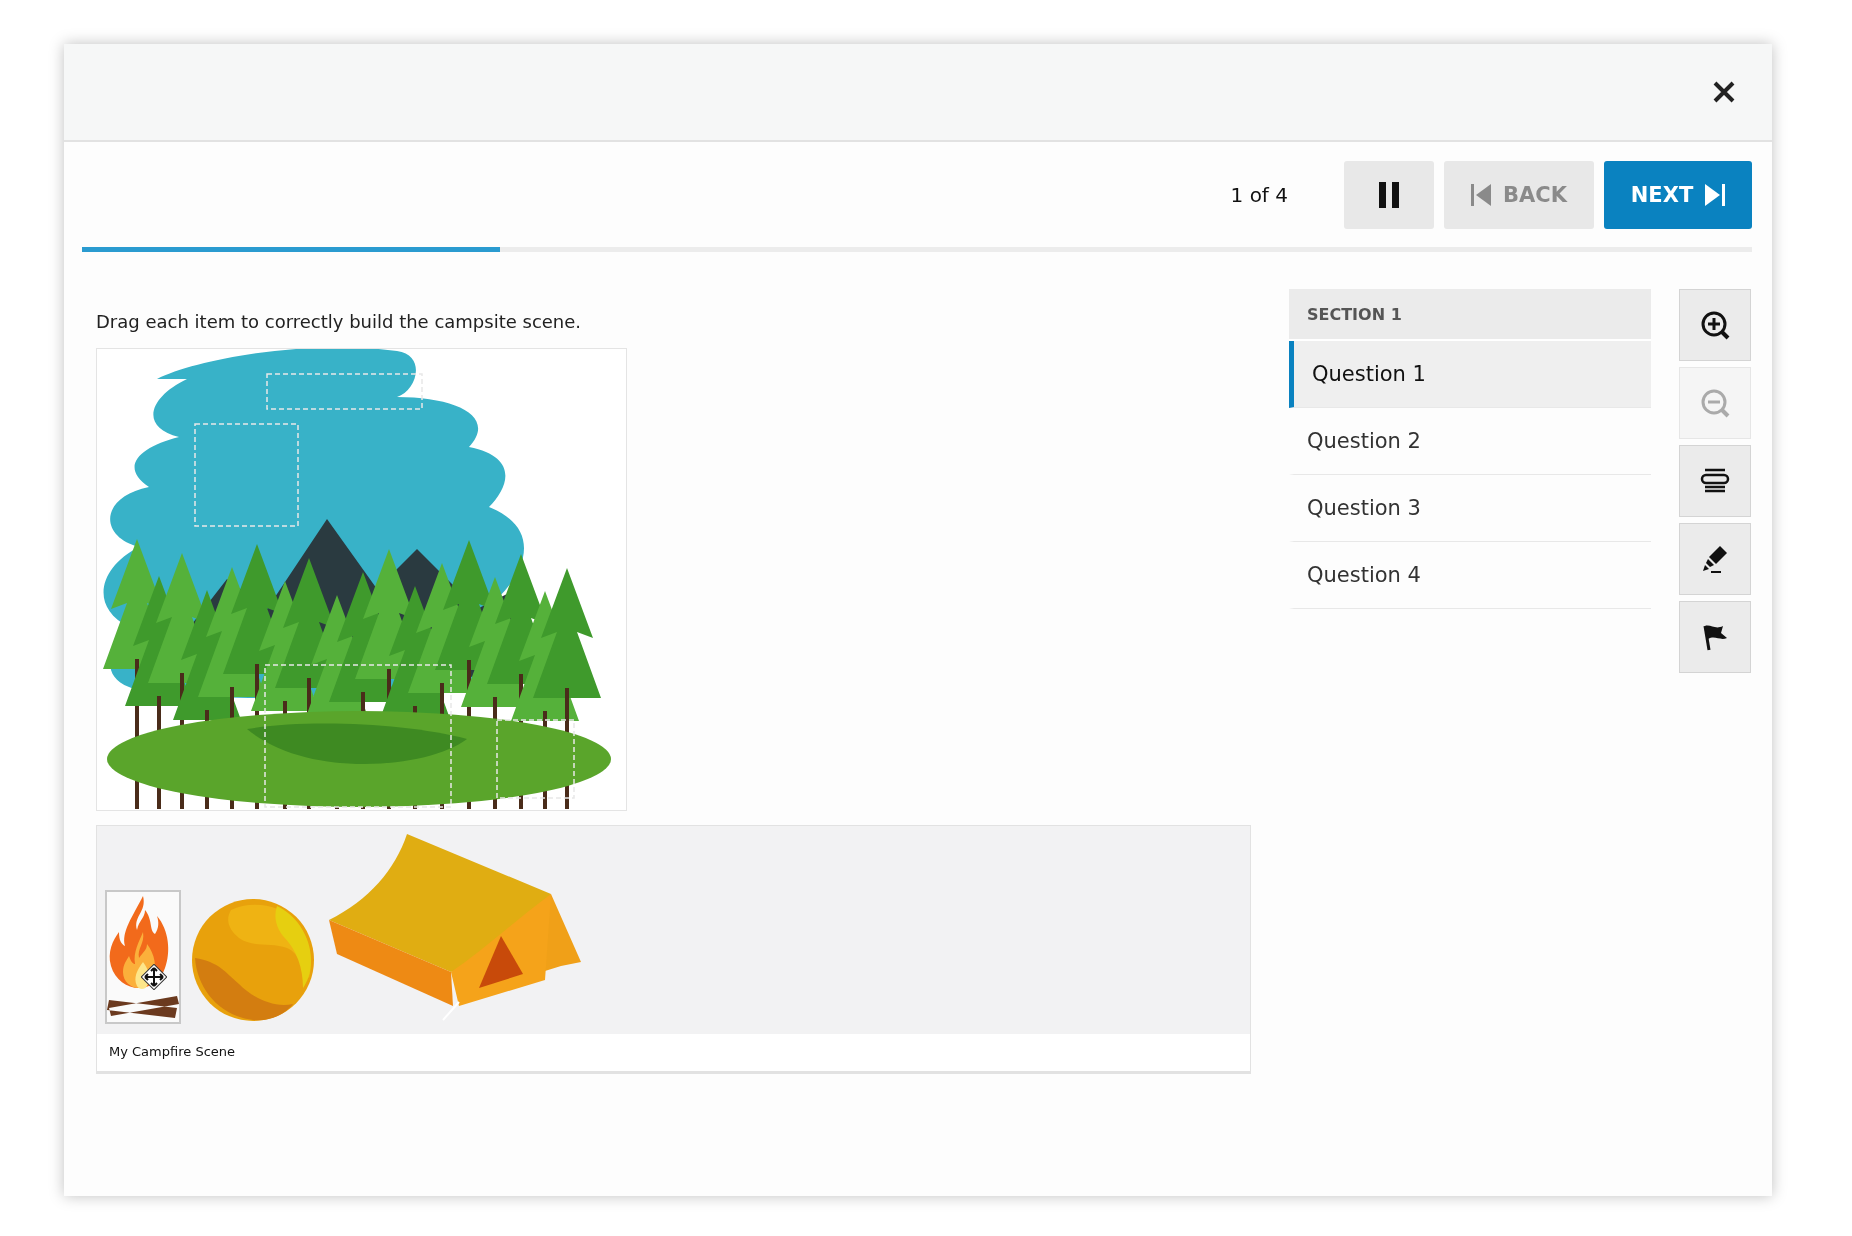 The height and width of the screenshot is (1236, 1852). I want to click on question-counter: 1 of 4, so click(1259, 195).